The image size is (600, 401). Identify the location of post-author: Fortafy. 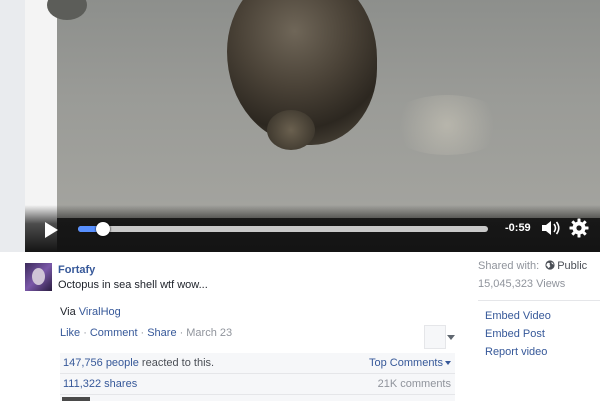
(76, 270).